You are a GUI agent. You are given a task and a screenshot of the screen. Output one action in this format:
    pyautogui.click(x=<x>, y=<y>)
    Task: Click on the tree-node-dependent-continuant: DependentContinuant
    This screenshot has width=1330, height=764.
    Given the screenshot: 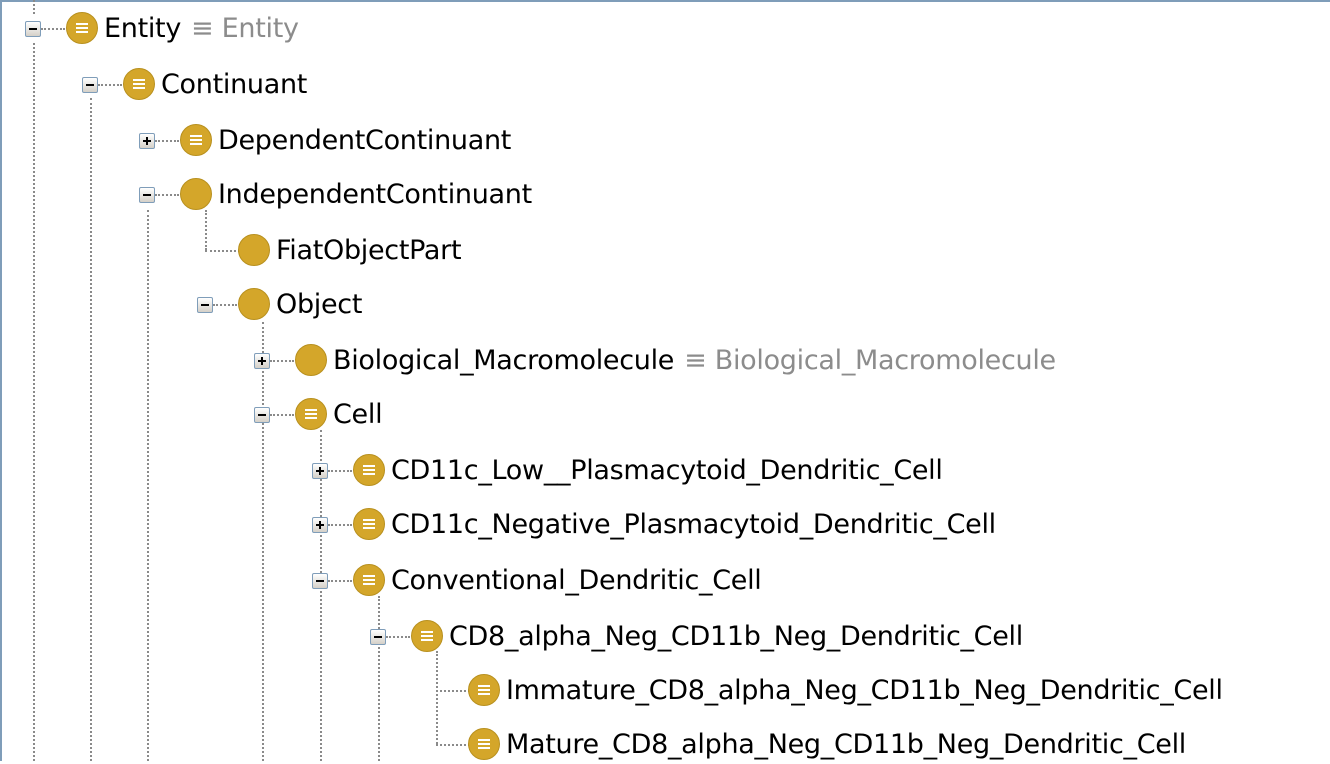 What is the action you would take?
    pyautogui.click(x=345, y=140)
    